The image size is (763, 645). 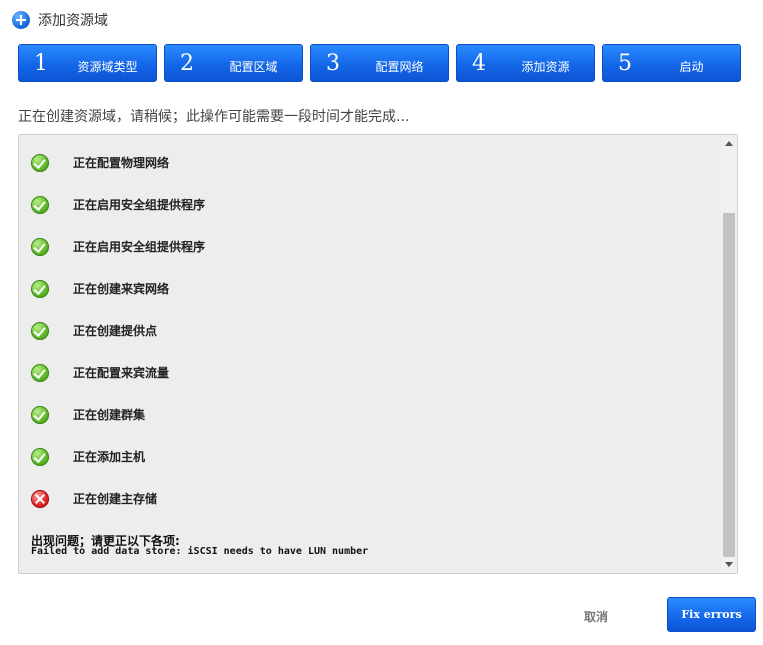 I want to click on progress-item-label: 正在创建群集, so click(x=109, y=415).